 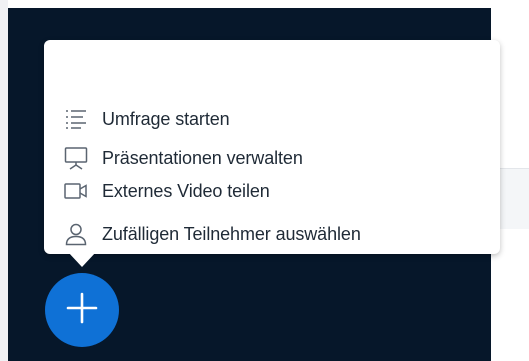 I want to click on video-camera-icon, so click(x=76, y=191).